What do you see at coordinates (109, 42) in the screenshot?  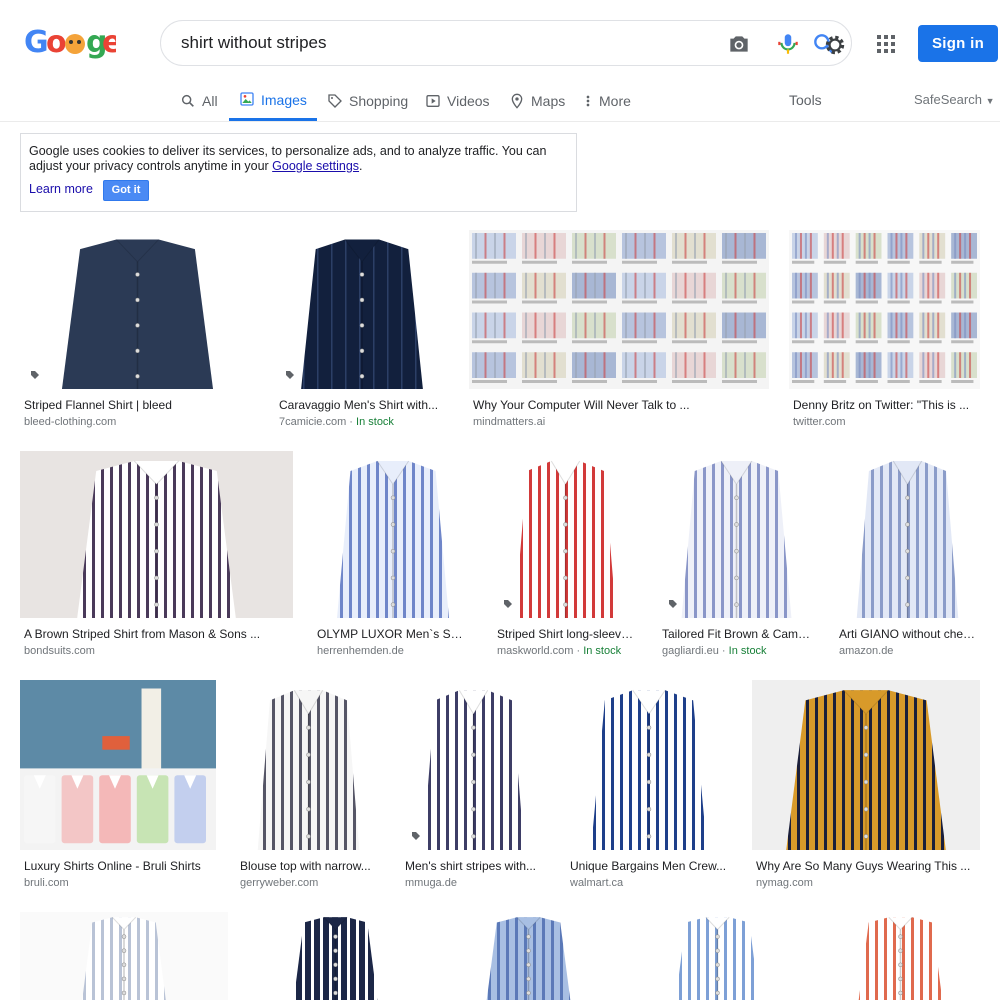 I see `svg-text: e` at bounding box center [109, 42].